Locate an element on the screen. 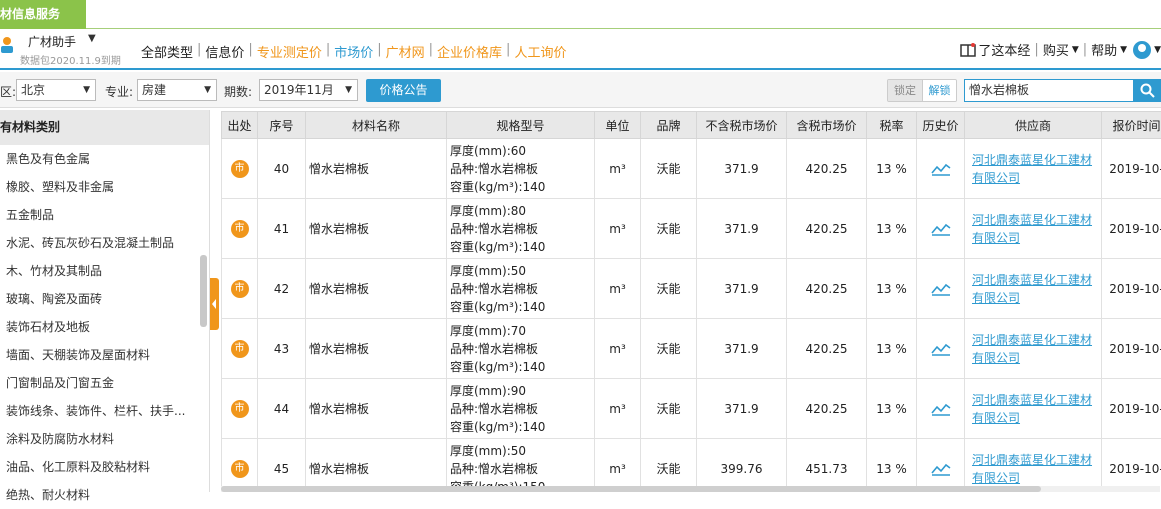  learn-link: 了这本经 is located at coordinates (1004, 49).